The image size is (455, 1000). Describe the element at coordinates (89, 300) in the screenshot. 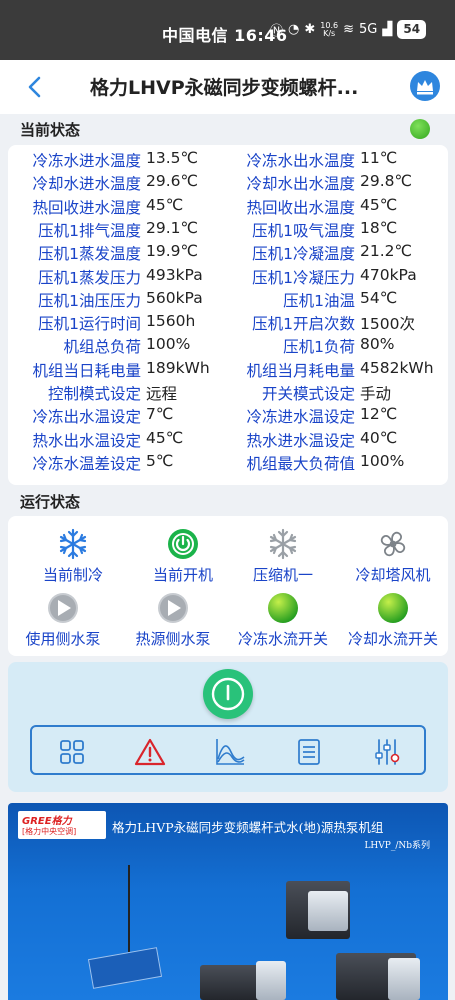

I see `parameter-label: 压机1油压压力` at that location.